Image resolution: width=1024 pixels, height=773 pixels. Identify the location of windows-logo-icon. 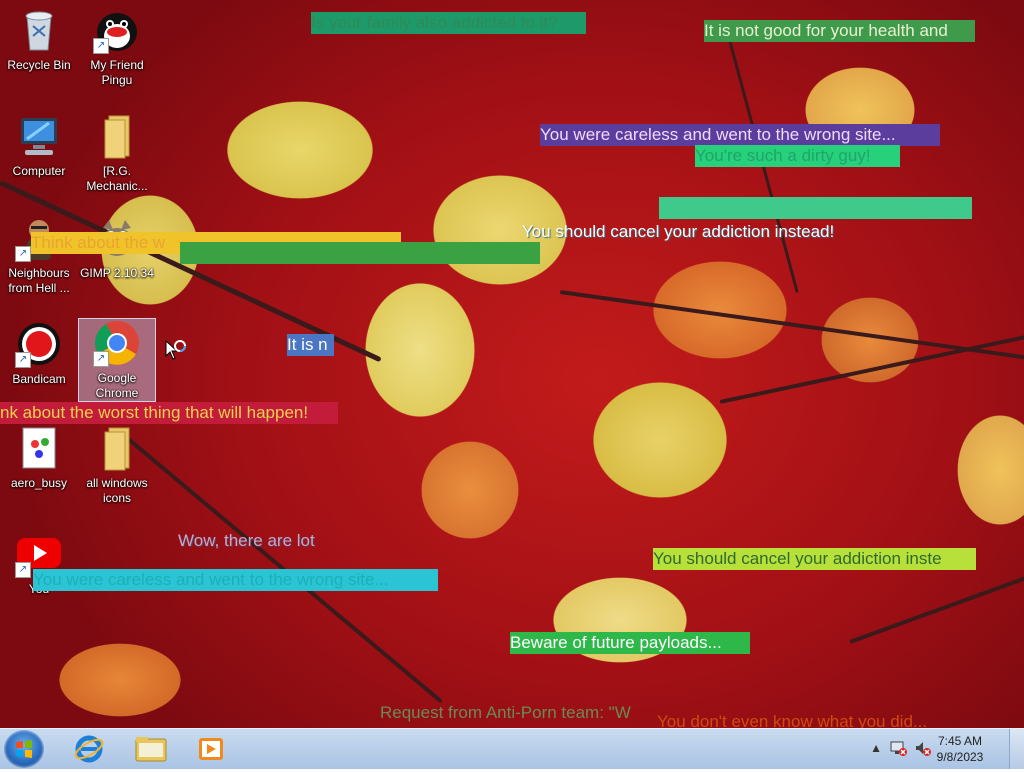
(24, 749).